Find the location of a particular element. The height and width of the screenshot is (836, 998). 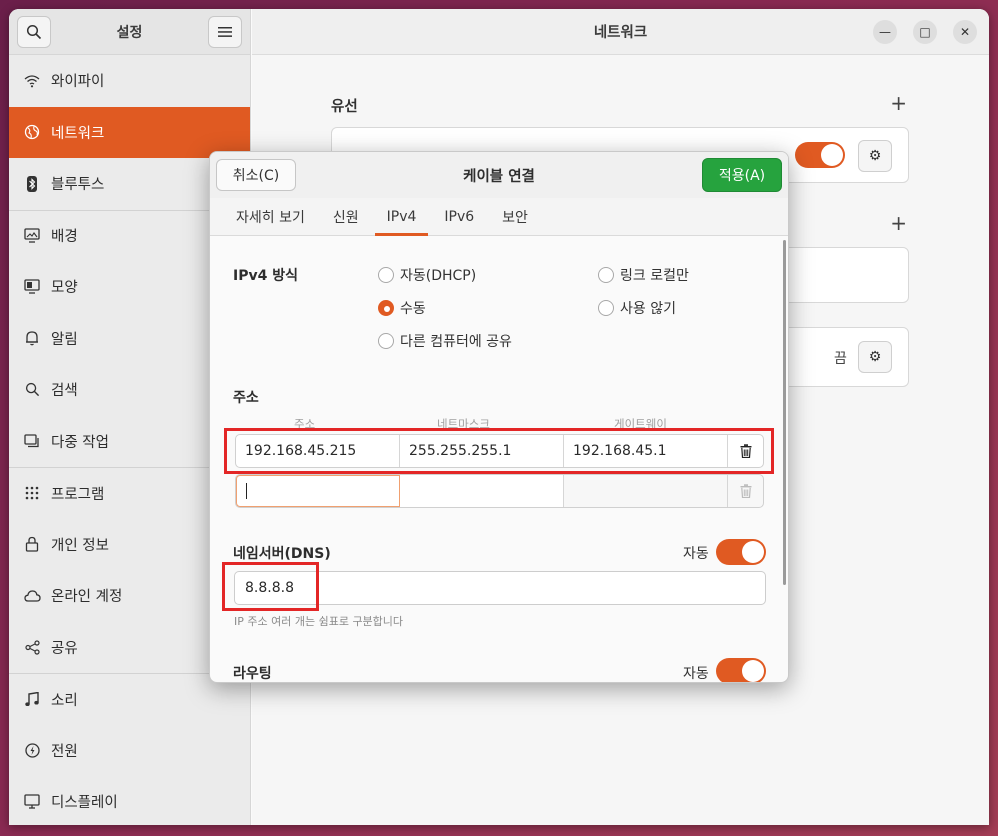

routing-label: 라우팅 is located at coordinates (252, 674).